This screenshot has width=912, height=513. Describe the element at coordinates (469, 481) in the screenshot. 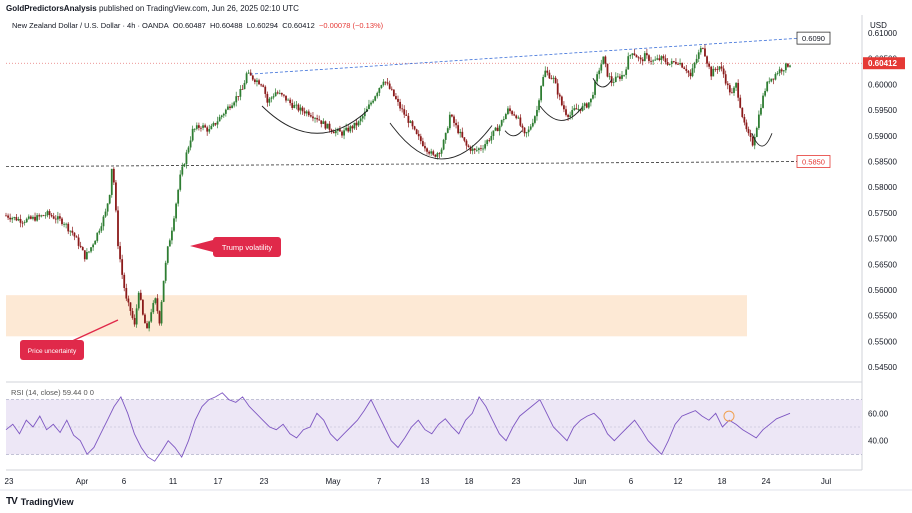

I see `time-tick-label: 18` at that location.